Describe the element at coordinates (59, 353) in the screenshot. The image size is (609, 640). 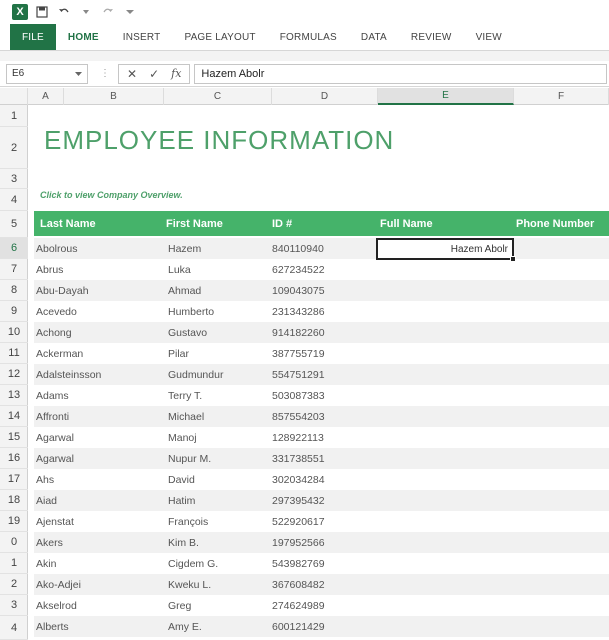
I see `cell-last-name: Ackerman` at that location.